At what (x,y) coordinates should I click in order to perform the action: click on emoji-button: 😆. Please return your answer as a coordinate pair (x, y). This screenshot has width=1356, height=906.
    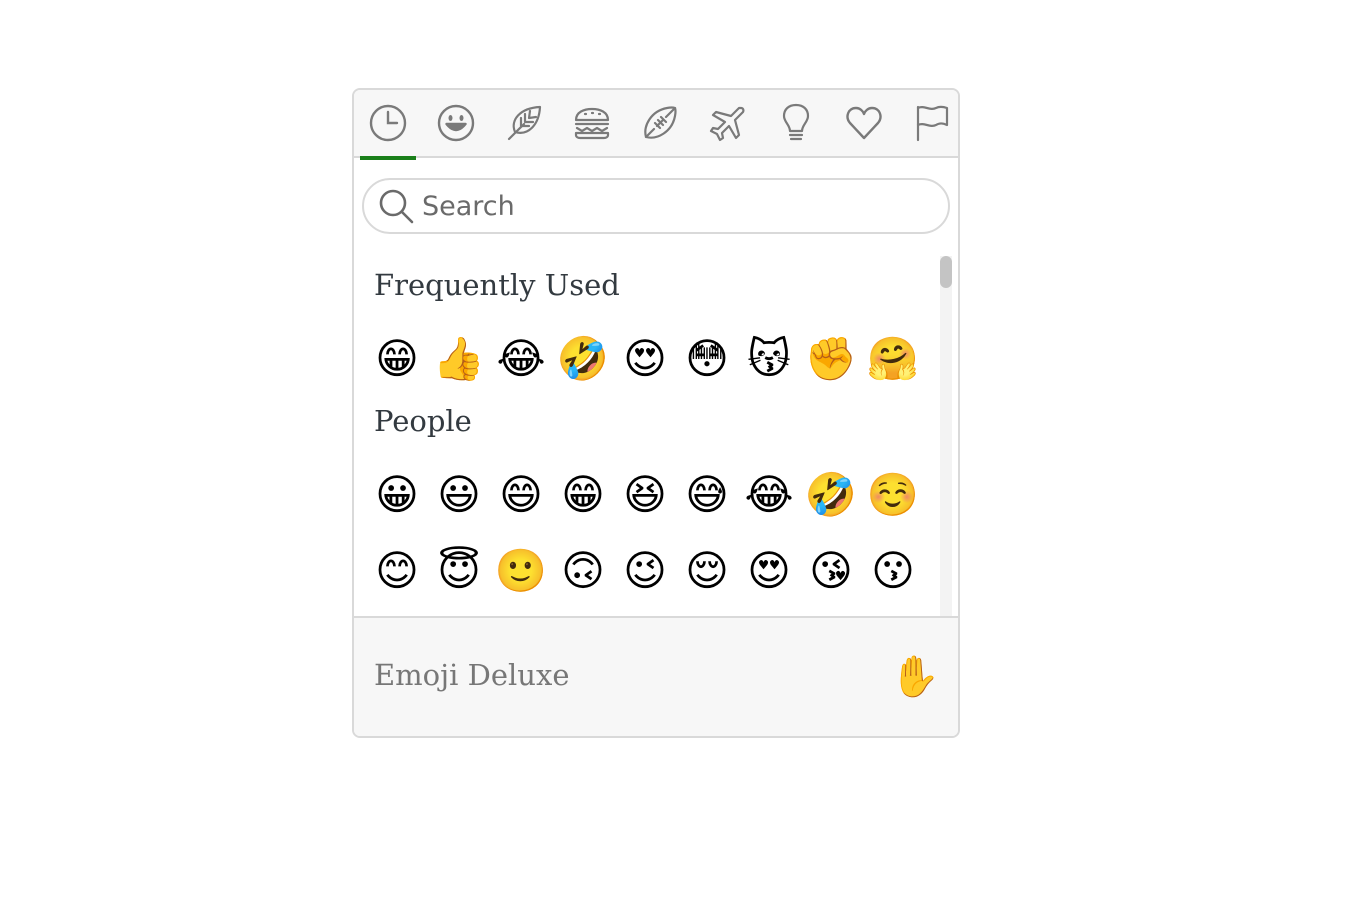
    Looking at the image, I should click on (645, 495).